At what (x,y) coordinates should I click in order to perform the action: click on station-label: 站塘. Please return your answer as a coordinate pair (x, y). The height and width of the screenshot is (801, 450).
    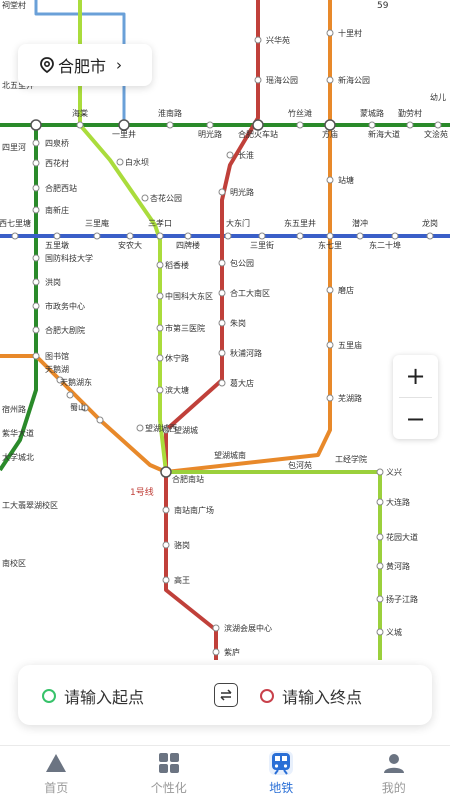
    Looking at the image, I should click on (346, 180).